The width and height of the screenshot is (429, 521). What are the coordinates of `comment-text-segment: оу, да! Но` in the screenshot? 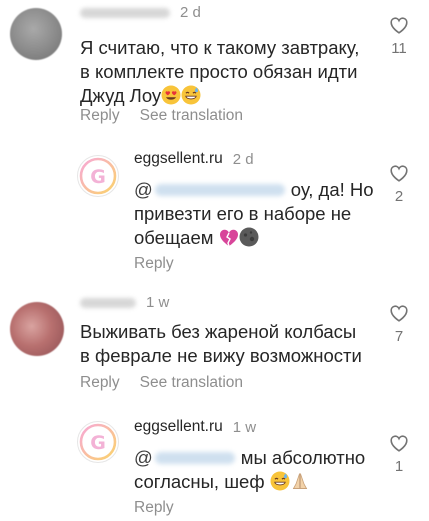 It's located at (332, 189).